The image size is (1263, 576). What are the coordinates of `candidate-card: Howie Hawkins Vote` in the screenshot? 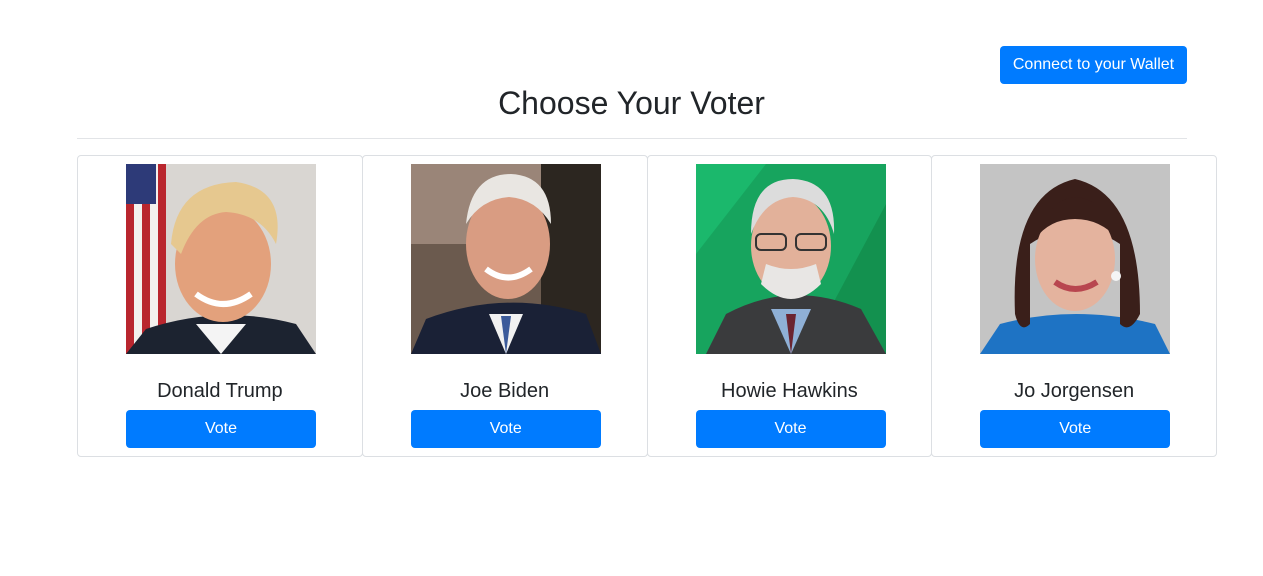 It's located at (789, 306).